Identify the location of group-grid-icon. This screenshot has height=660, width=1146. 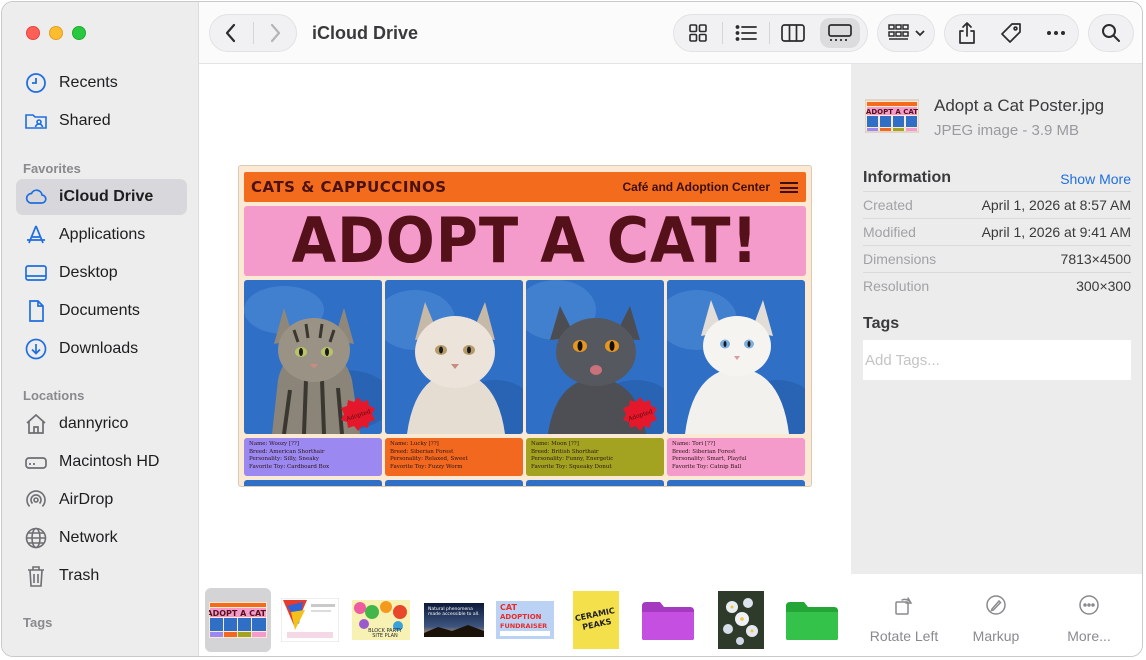
(898, 32).